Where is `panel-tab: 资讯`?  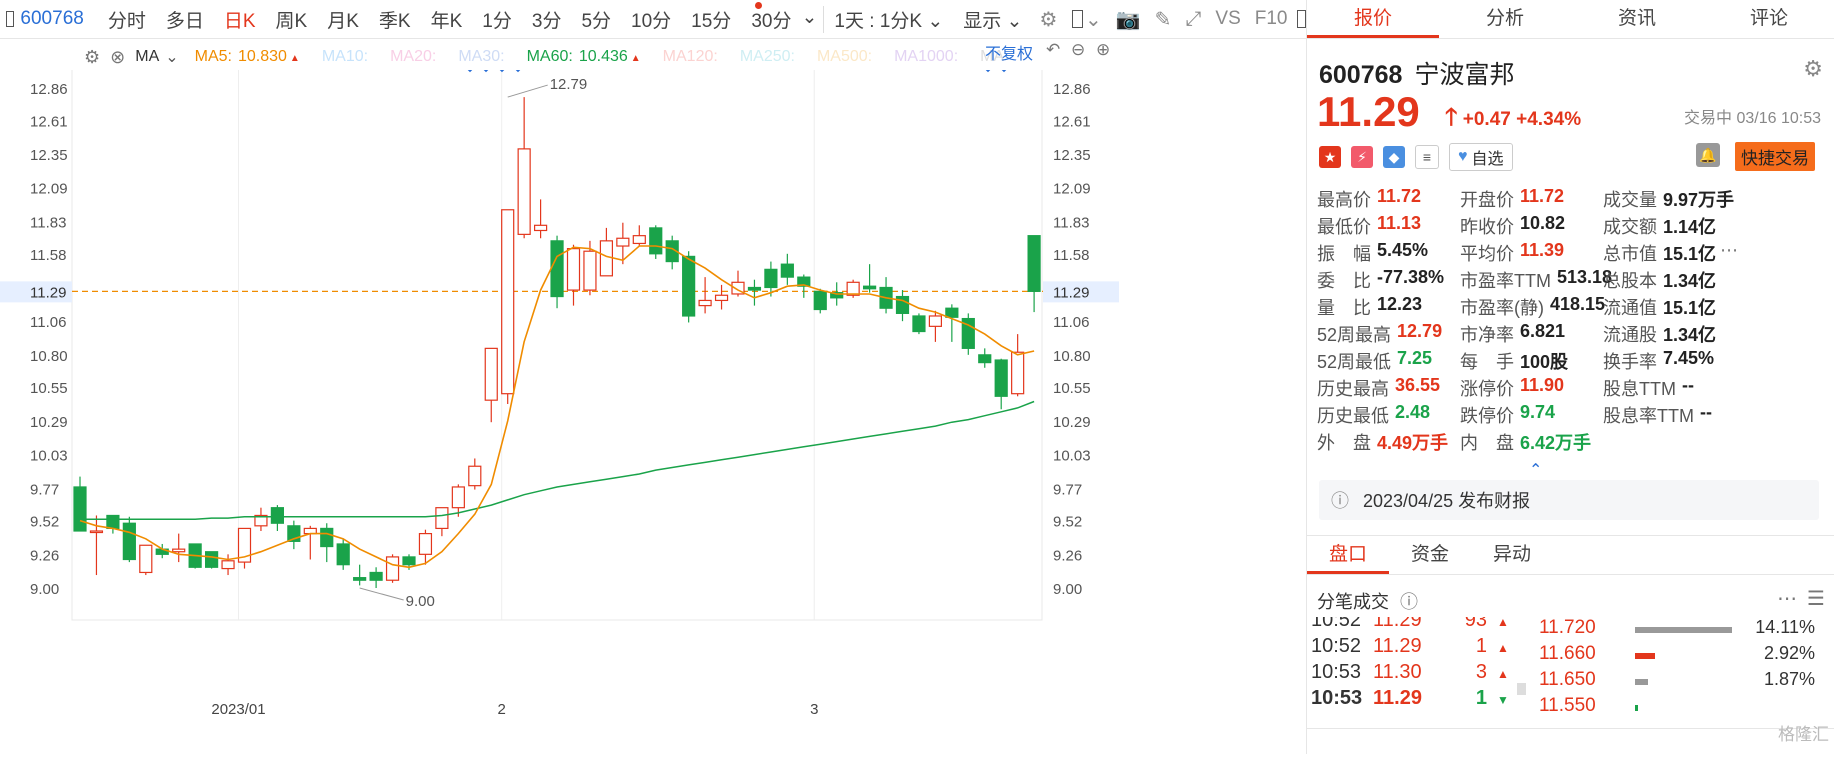
panel-tab: 资讯 is located at coordinates (1637, 19).